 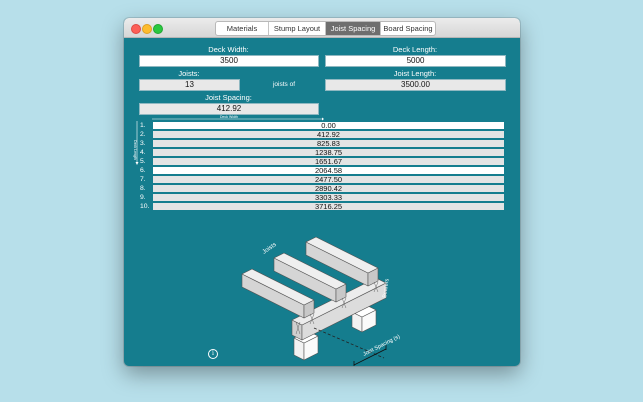 I want to click on row-number: 1., so click(x=143, y=125).